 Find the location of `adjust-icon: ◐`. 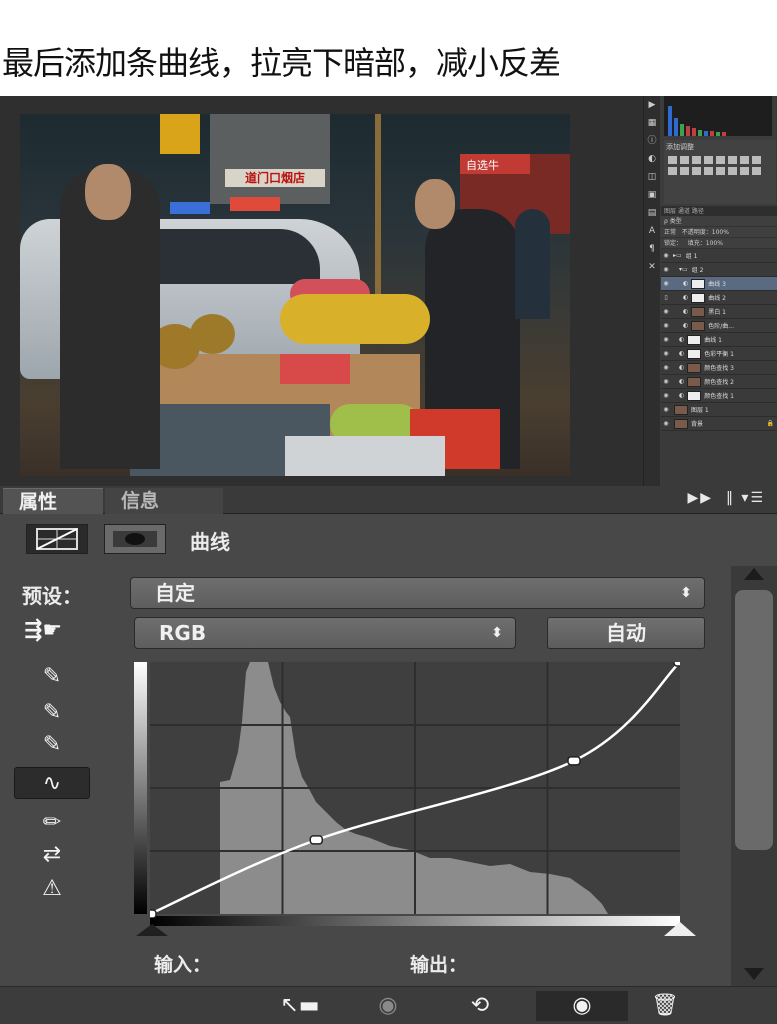

adjust-icon: ◐ is located at coordinates (652, 159).